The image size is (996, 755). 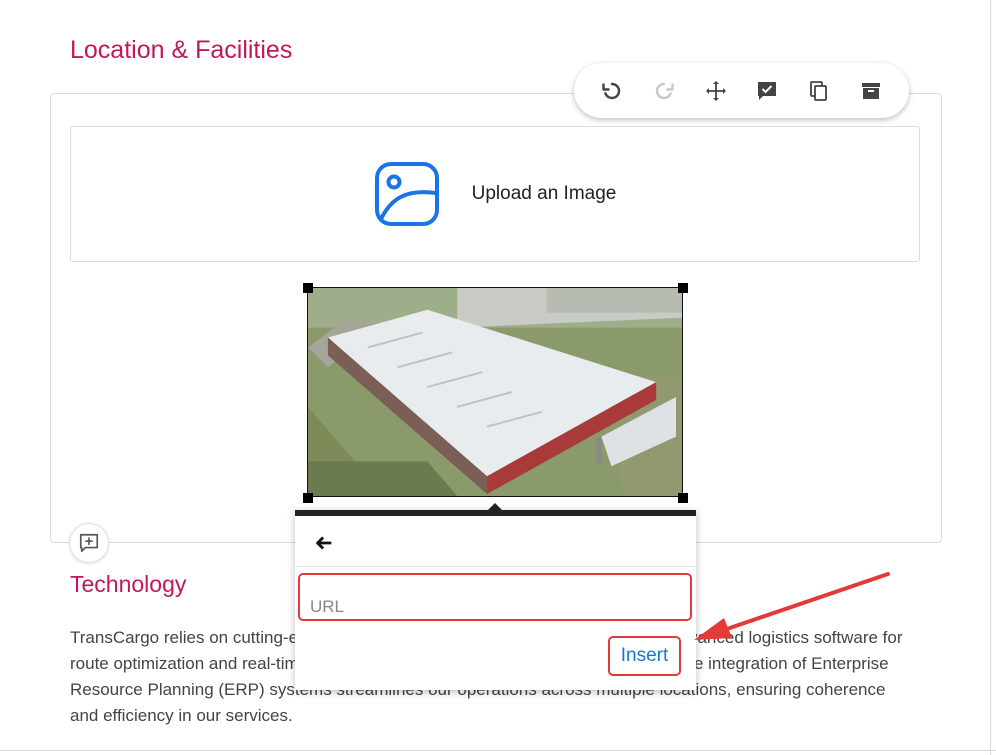 I want to click on undo-button, so click(x=612, y=91).